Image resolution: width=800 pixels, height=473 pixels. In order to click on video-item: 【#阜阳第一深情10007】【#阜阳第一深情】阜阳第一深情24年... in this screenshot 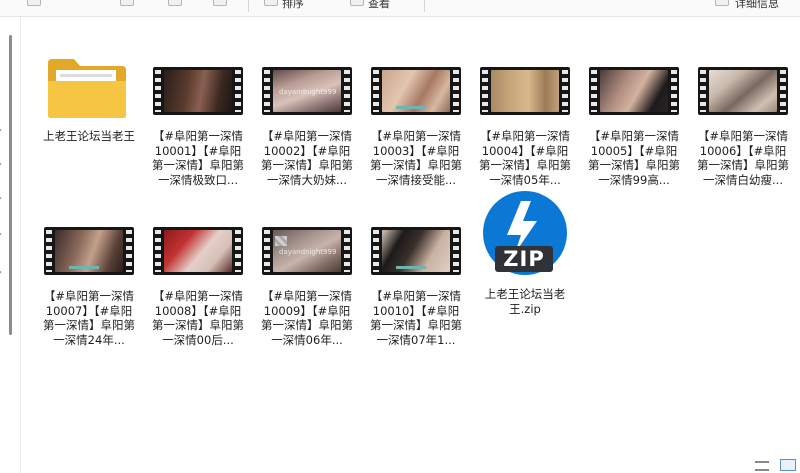, I will do `click(89, 271)`.